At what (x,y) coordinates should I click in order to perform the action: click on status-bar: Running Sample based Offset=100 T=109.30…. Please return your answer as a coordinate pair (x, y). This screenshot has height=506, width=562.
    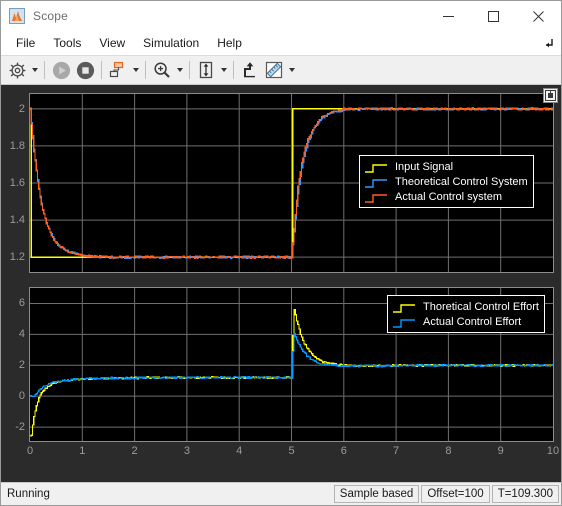
    Looking at the image, I should click on (281, 493).